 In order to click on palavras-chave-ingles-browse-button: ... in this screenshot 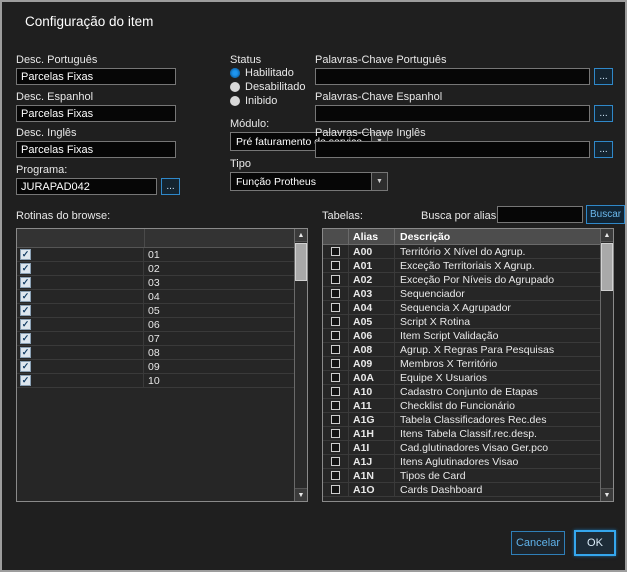, I will do `click(603, 149)`.